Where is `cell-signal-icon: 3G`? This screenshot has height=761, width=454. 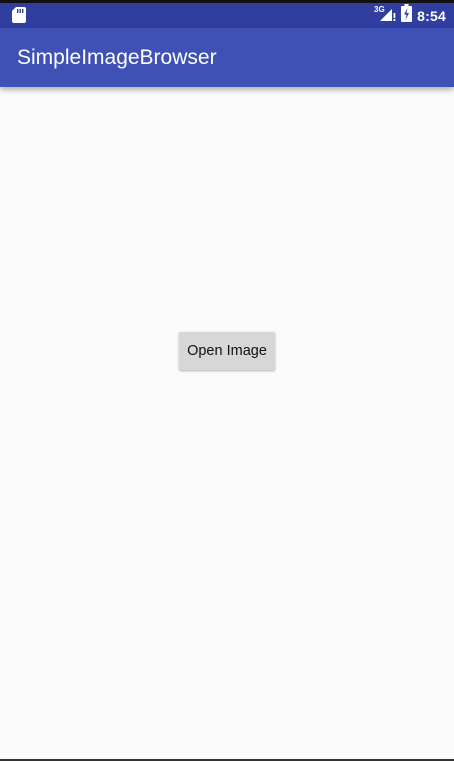 cell-signal-icon: 3G is located at coordinates (385, 15).